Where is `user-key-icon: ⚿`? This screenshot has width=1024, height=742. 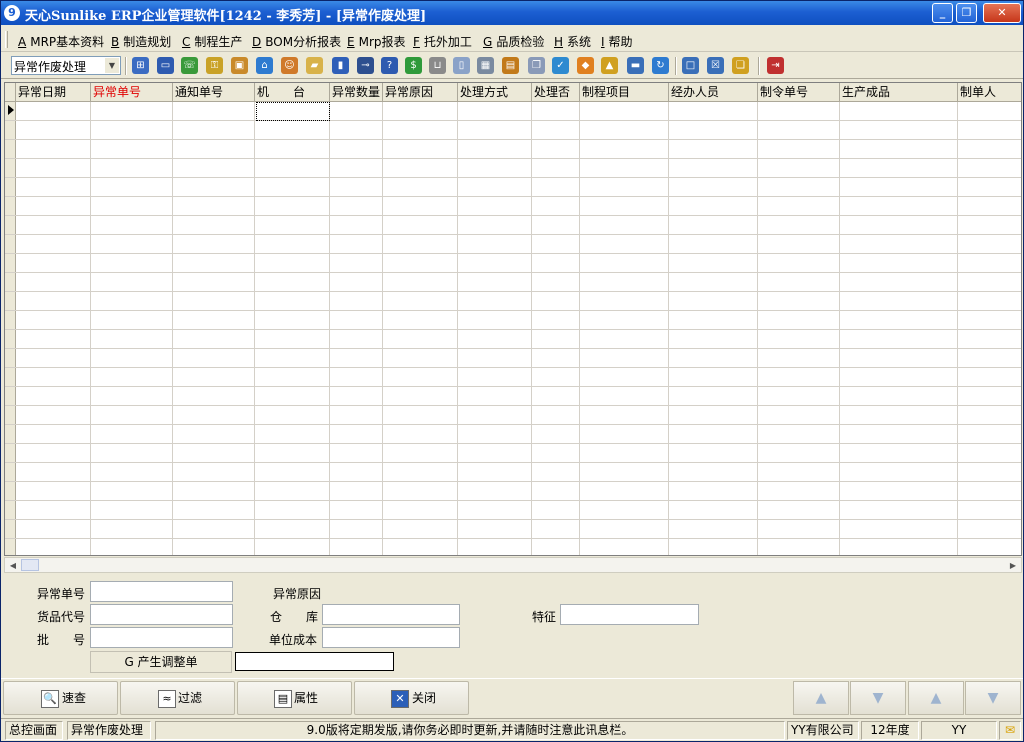
user-key-icon: ⚿ is located at coordinates (214, 65).